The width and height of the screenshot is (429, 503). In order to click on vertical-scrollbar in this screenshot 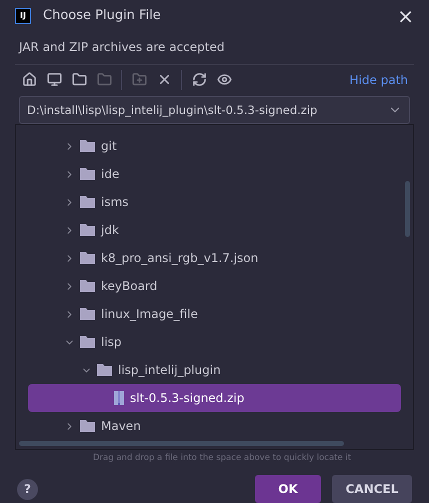, I will do `click(407, 209)`.